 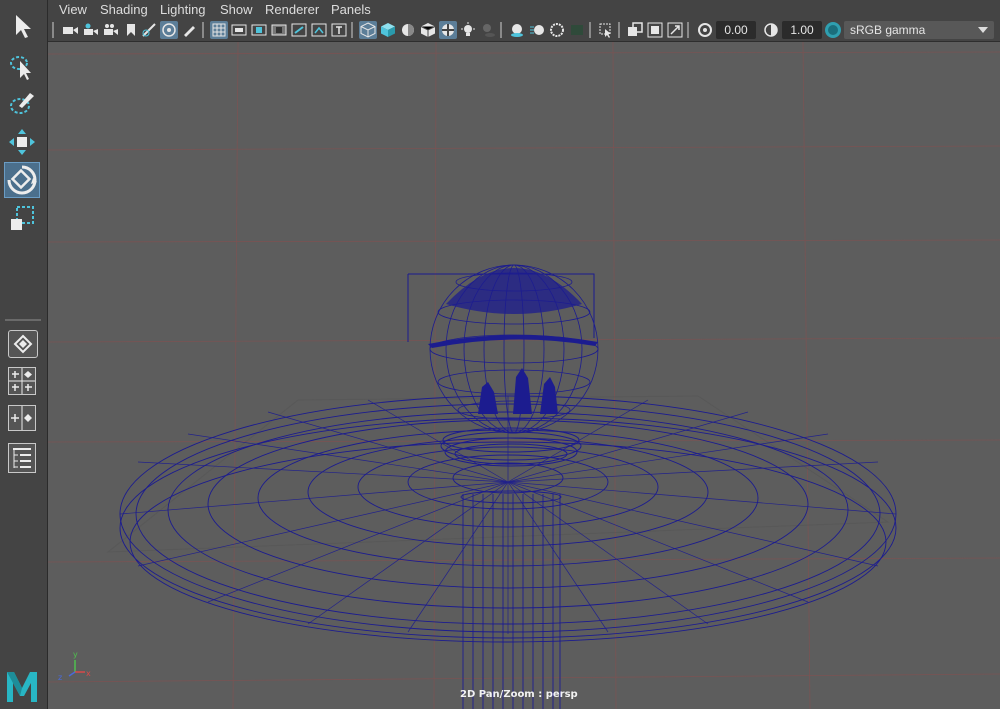 I want to click on two-side-layout-button, so click(x=22, y=418).